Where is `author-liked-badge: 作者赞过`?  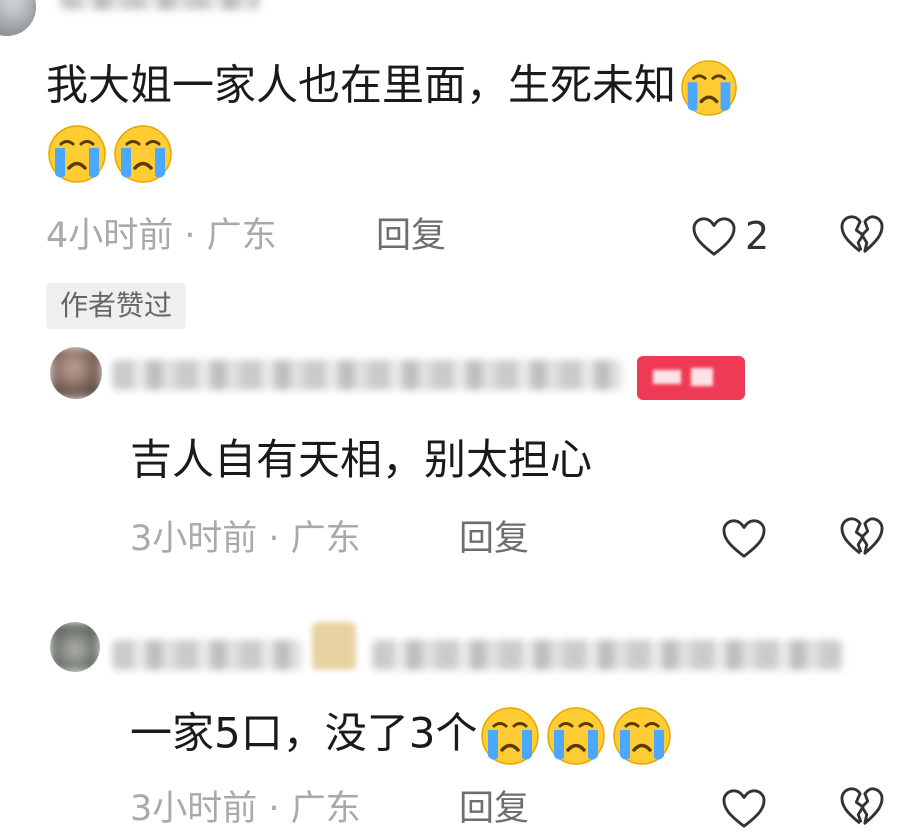 author-liked-badge: 作者赞过 is located at coordinates (116, 306).